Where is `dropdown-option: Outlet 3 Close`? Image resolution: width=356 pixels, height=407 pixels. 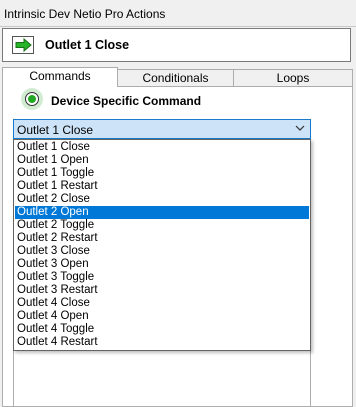
dropdown-option: Outlet 3 Close is located at coordinates (162, 251).